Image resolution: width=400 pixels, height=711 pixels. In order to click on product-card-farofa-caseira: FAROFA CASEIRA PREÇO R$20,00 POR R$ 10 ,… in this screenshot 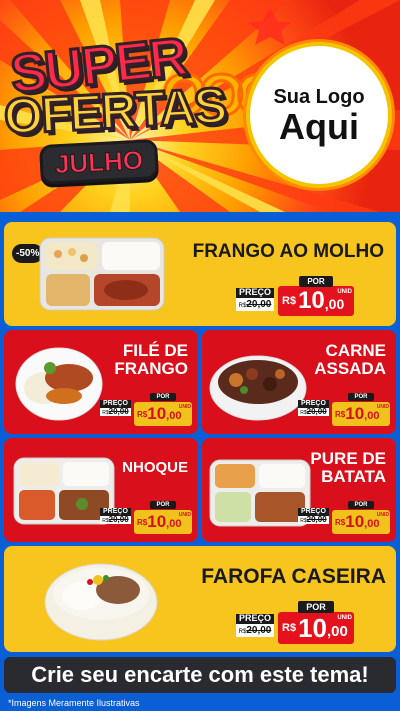, I will do `click(200, 599)`.